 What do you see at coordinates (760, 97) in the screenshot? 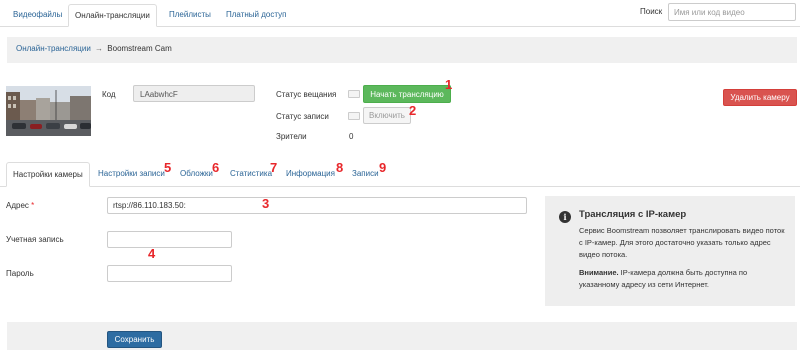
I see `delete-camera-button: Удалить камеру` at bounding box center [760, 97].